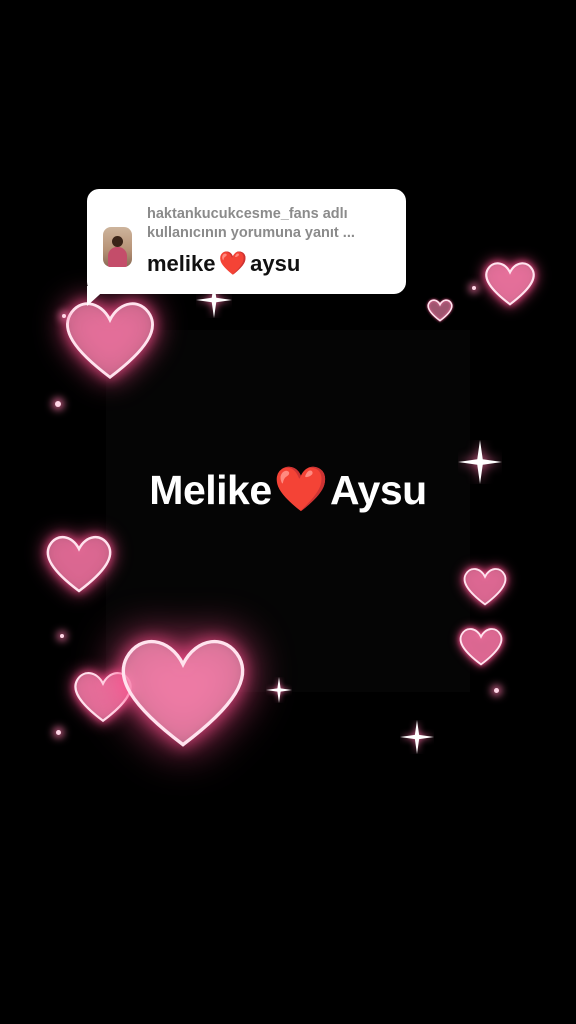 The width and height of the screenshot is (576, 1024). Describe the element at coordinates (275, 263) in the screenshot. I see `comment-name-right: aysu` at that location.